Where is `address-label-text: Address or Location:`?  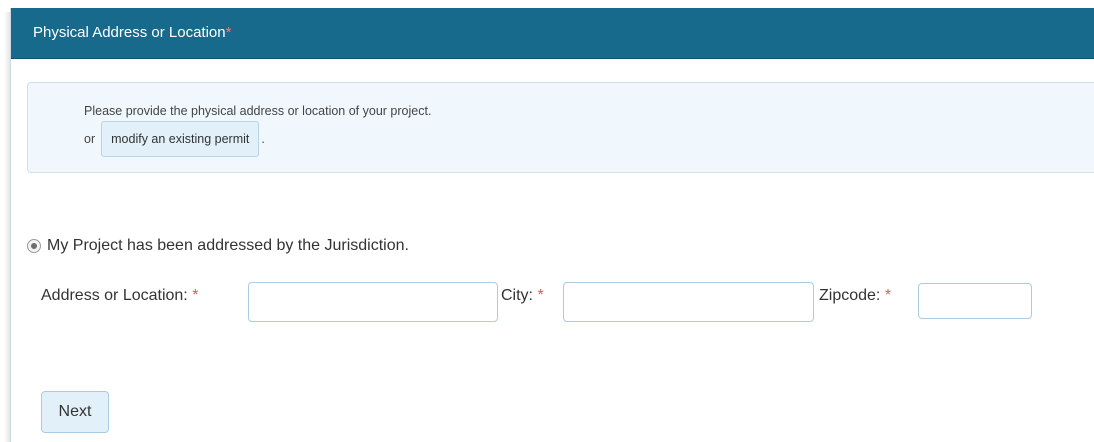
address-label-text: Address or Location: is located at coordinates (114, 295).